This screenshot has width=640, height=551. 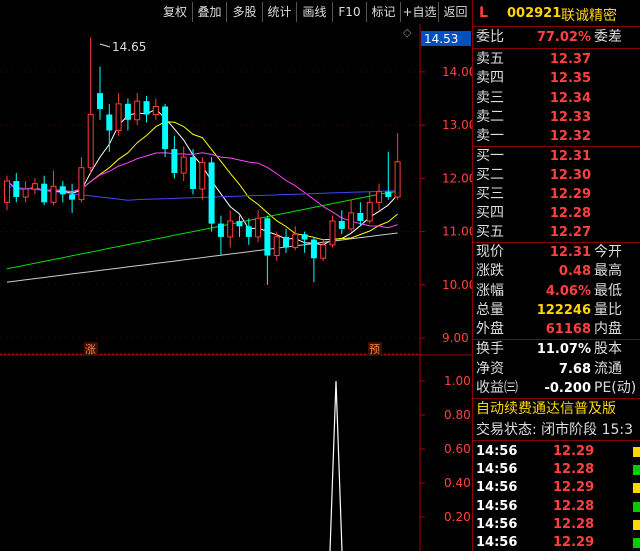 I want to click on bid-row-4: 买四 12.28, so click(x=556, y=213).